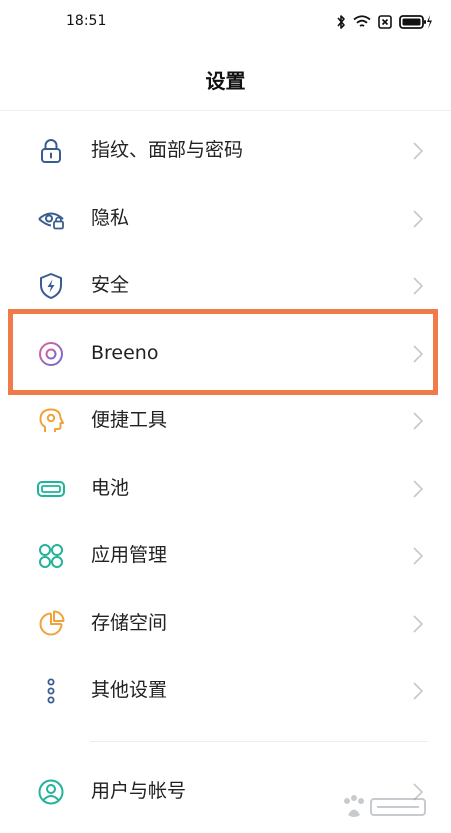 The image size is (451, 833). What do you see at coordinates (51, 421) in the screenshot?
I see `assist-head-icon` at bounding box center [51, 421].